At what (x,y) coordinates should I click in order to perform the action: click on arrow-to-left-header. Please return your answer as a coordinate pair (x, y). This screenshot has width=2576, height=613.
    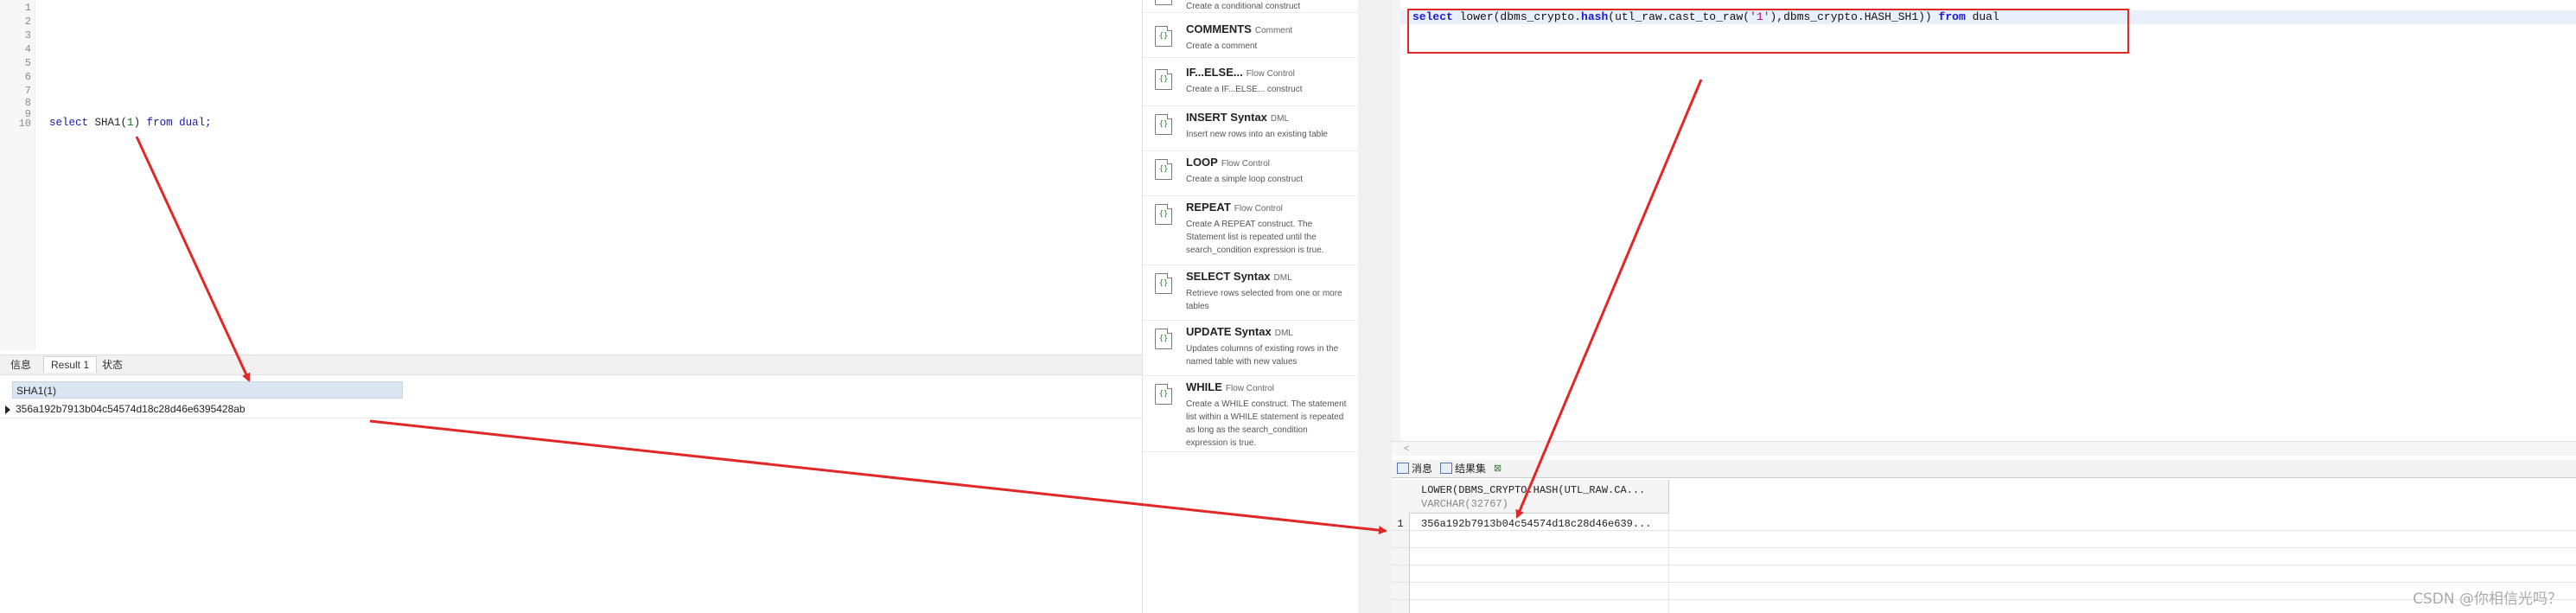
    Looking at the image, I should click on (193, 259).